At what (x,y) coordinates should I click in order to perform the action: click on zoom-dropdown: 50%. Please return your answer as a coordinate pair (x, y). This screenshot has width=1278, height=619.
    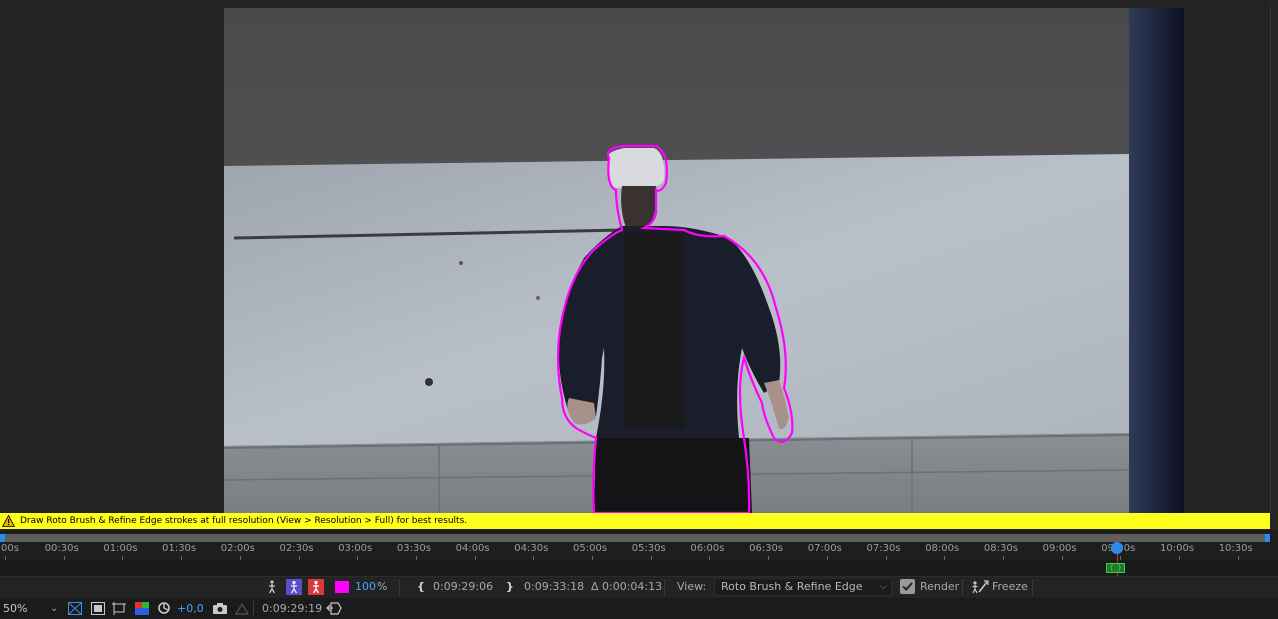
    Looking at the image, I should click on (15, 608).